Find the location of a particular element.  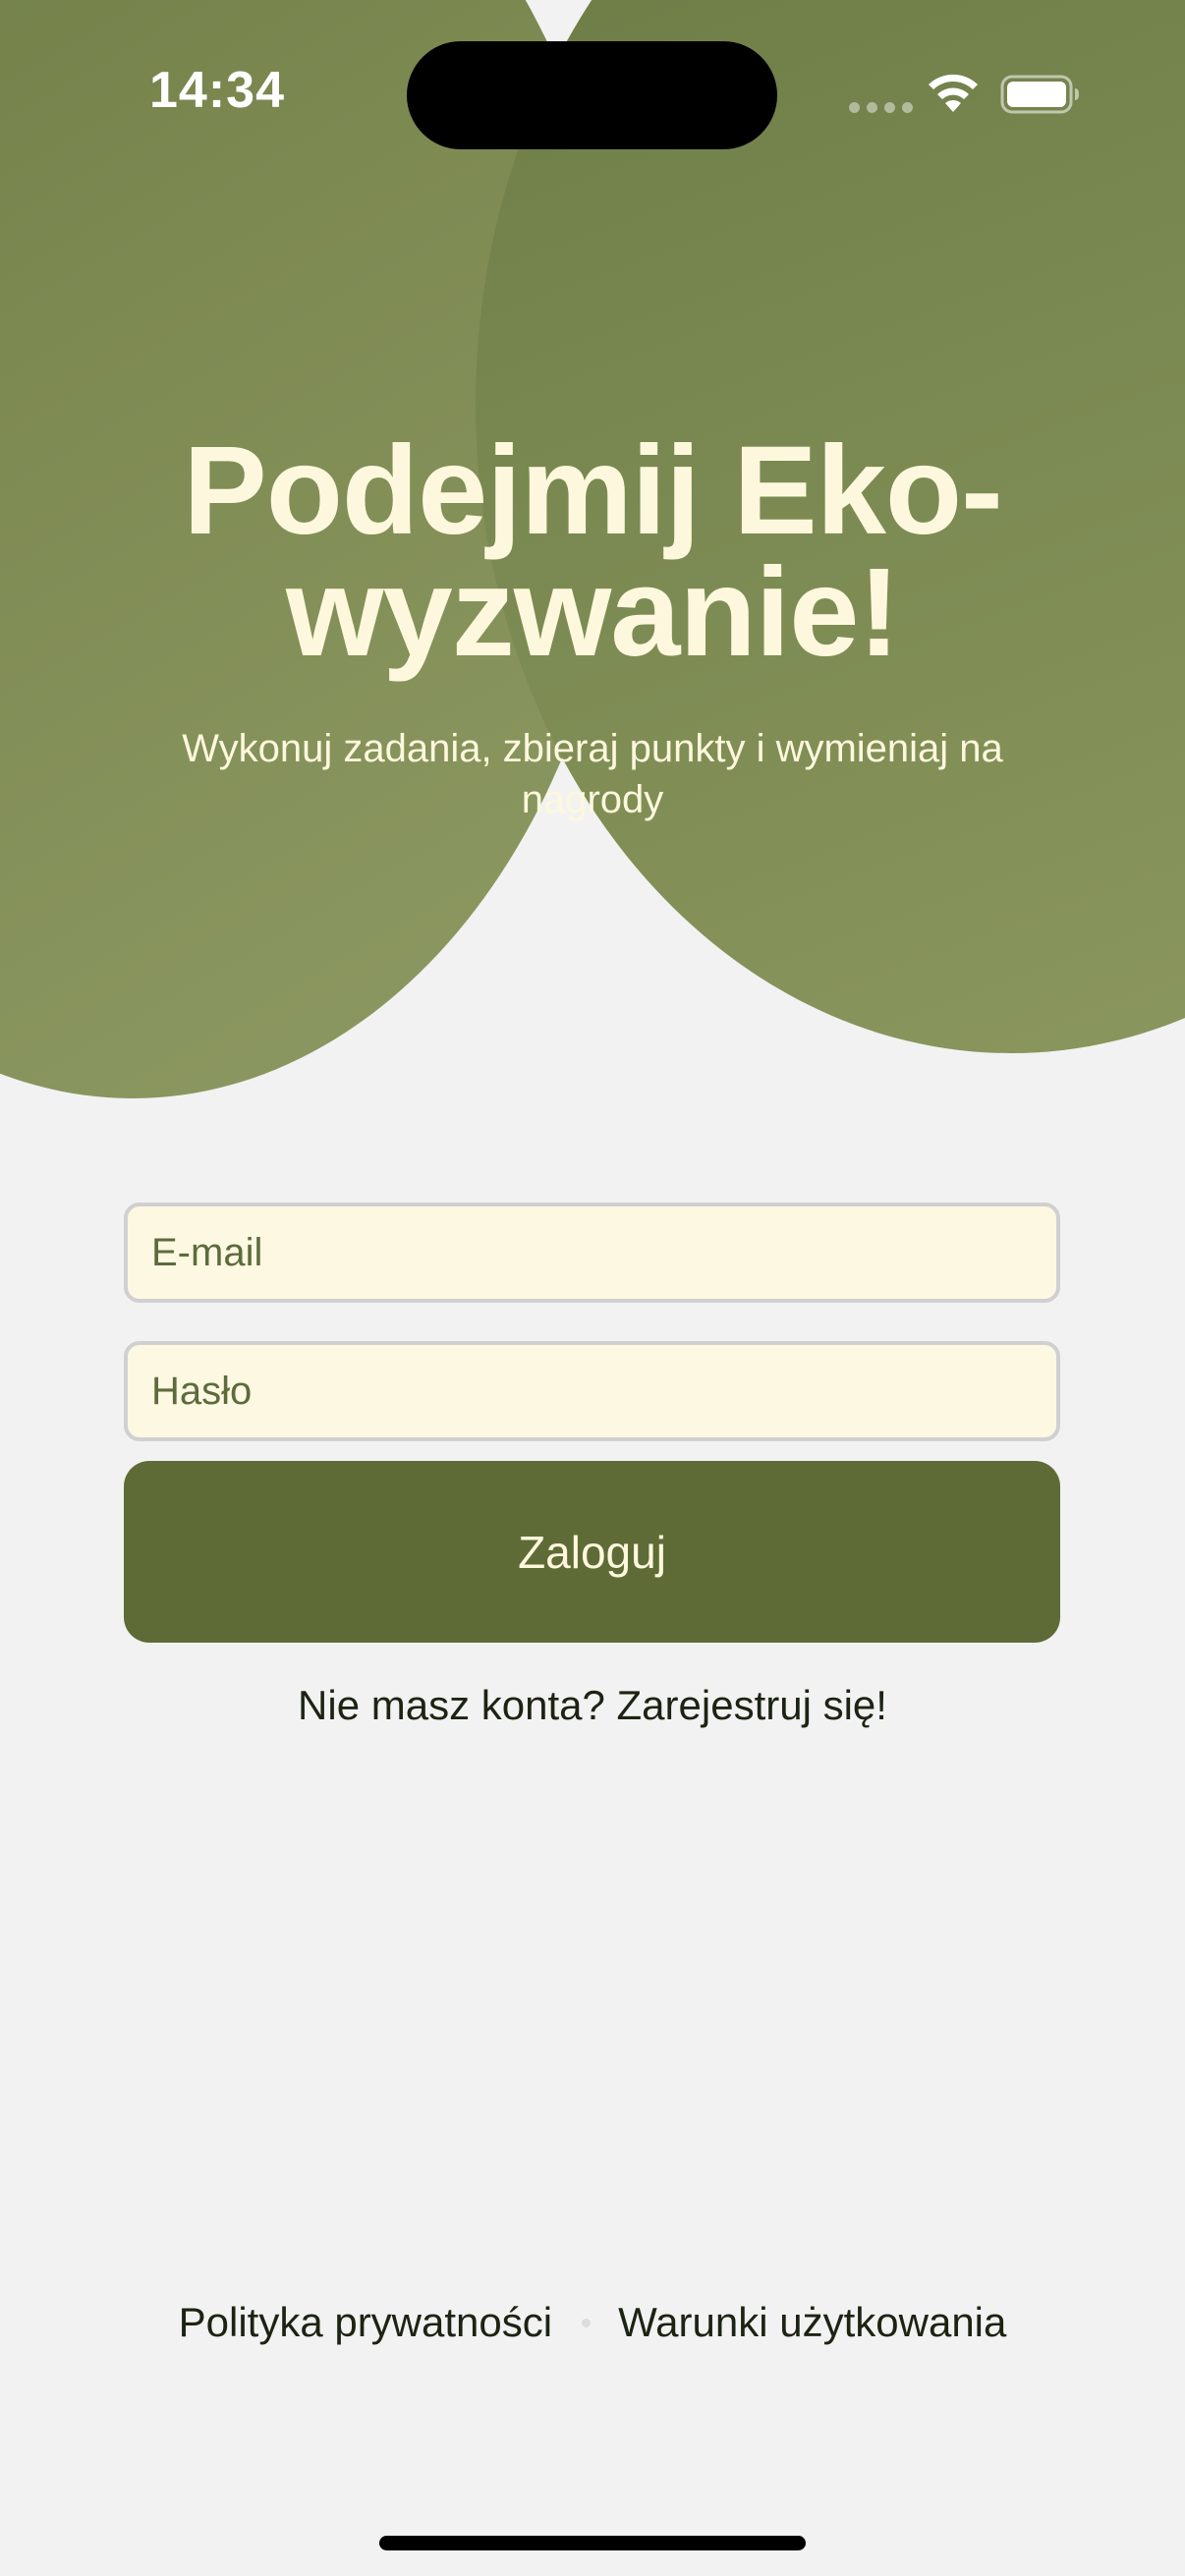

footer-links: Polityka prywatności Warunki użytkowania is located at coordinates (592, 2322).